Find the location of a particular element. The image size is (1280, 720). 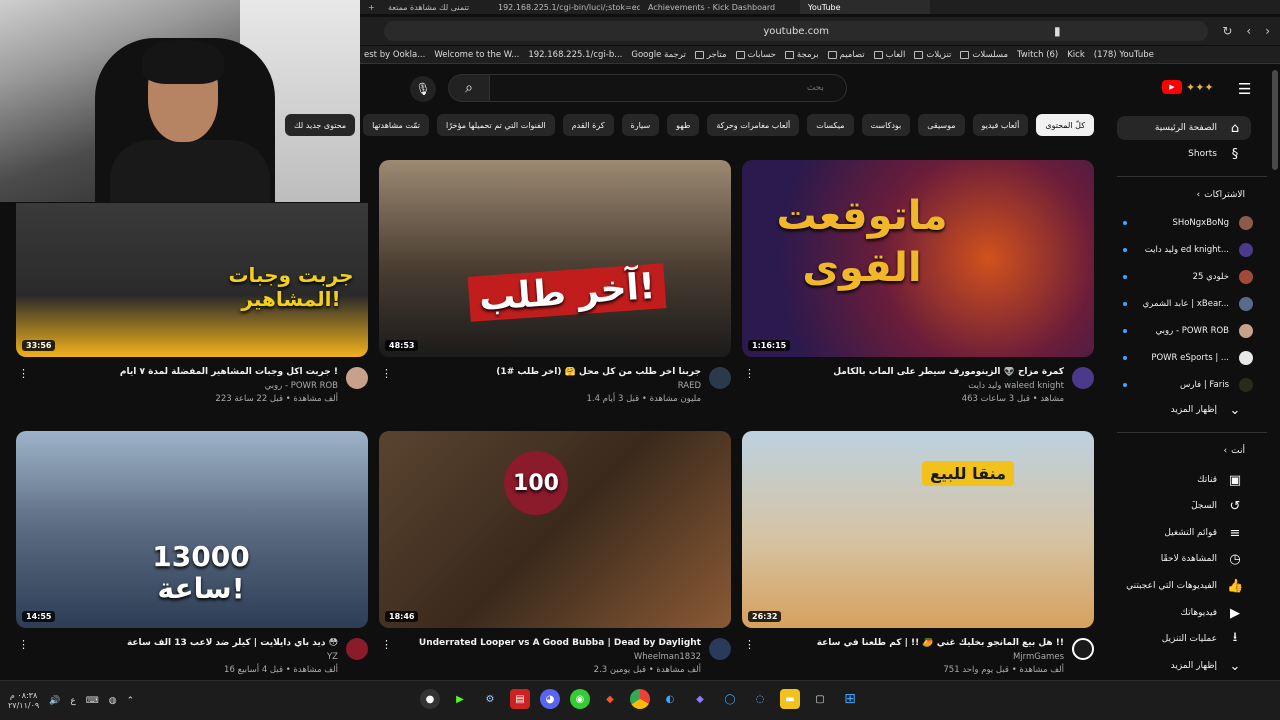

channel-name: MjrmGames is located at coordinates (1038, 657).